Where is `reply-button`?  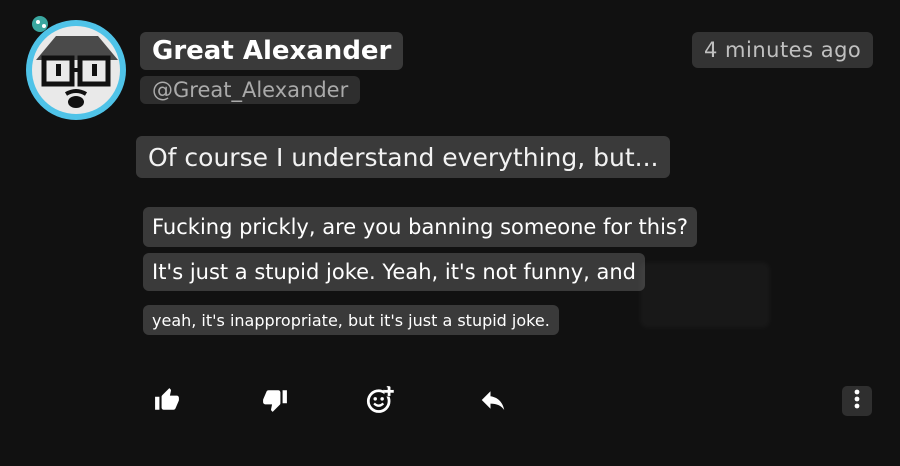
reply-button is located at coordinates (493, 402).